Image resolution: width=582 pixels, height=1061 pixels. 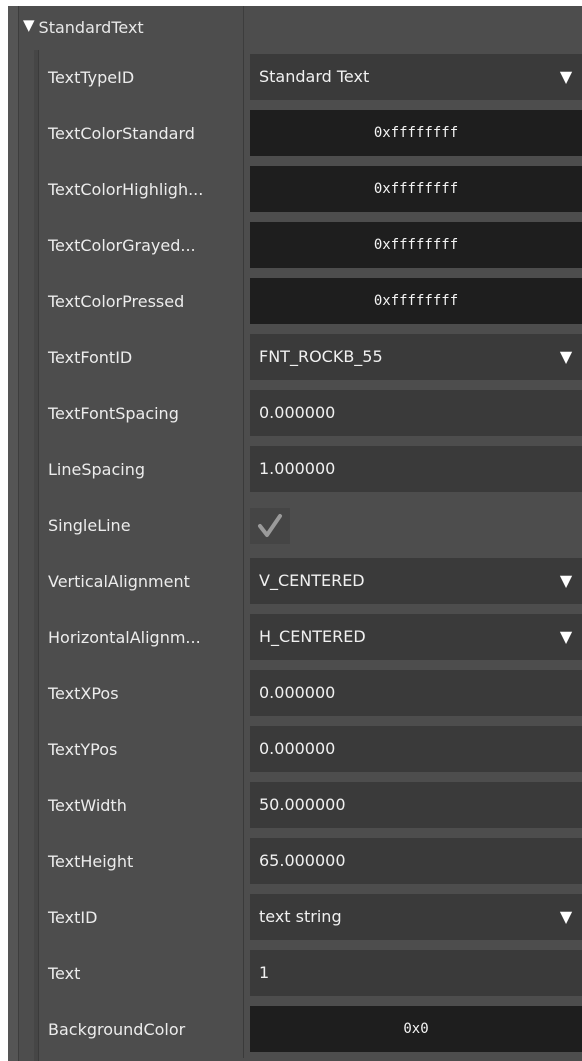 I want to click on property-value-cell: 50.000000, so click(x=413, y=806).